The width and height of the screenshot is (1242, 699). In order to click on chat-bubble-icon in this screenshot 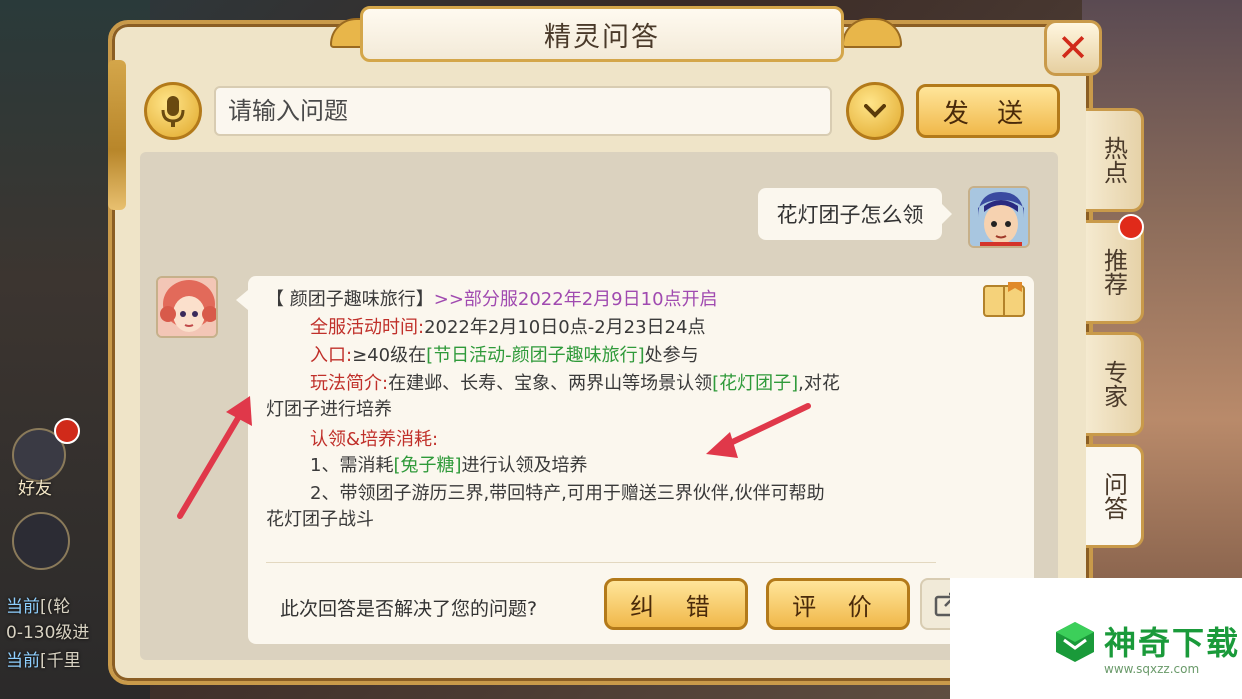, I will do `click(41, 541)`.